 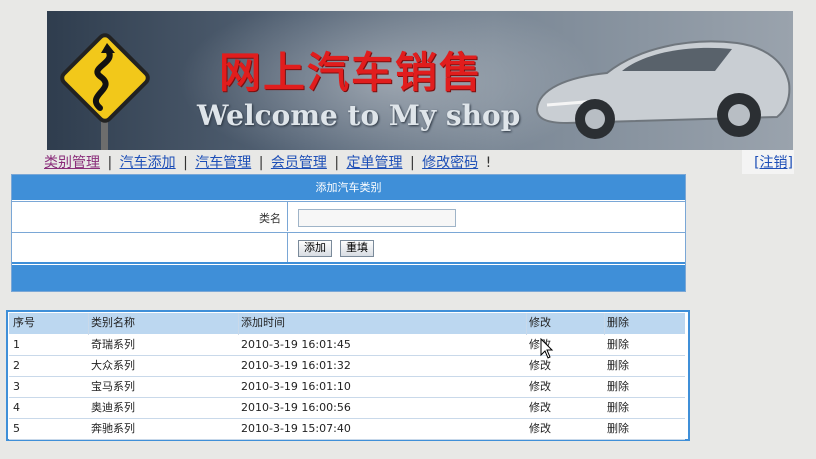 What do you see at coordinates (16, 428) in the screenshot?
I see `cell-id: 5` at bounding box center [16, 428].